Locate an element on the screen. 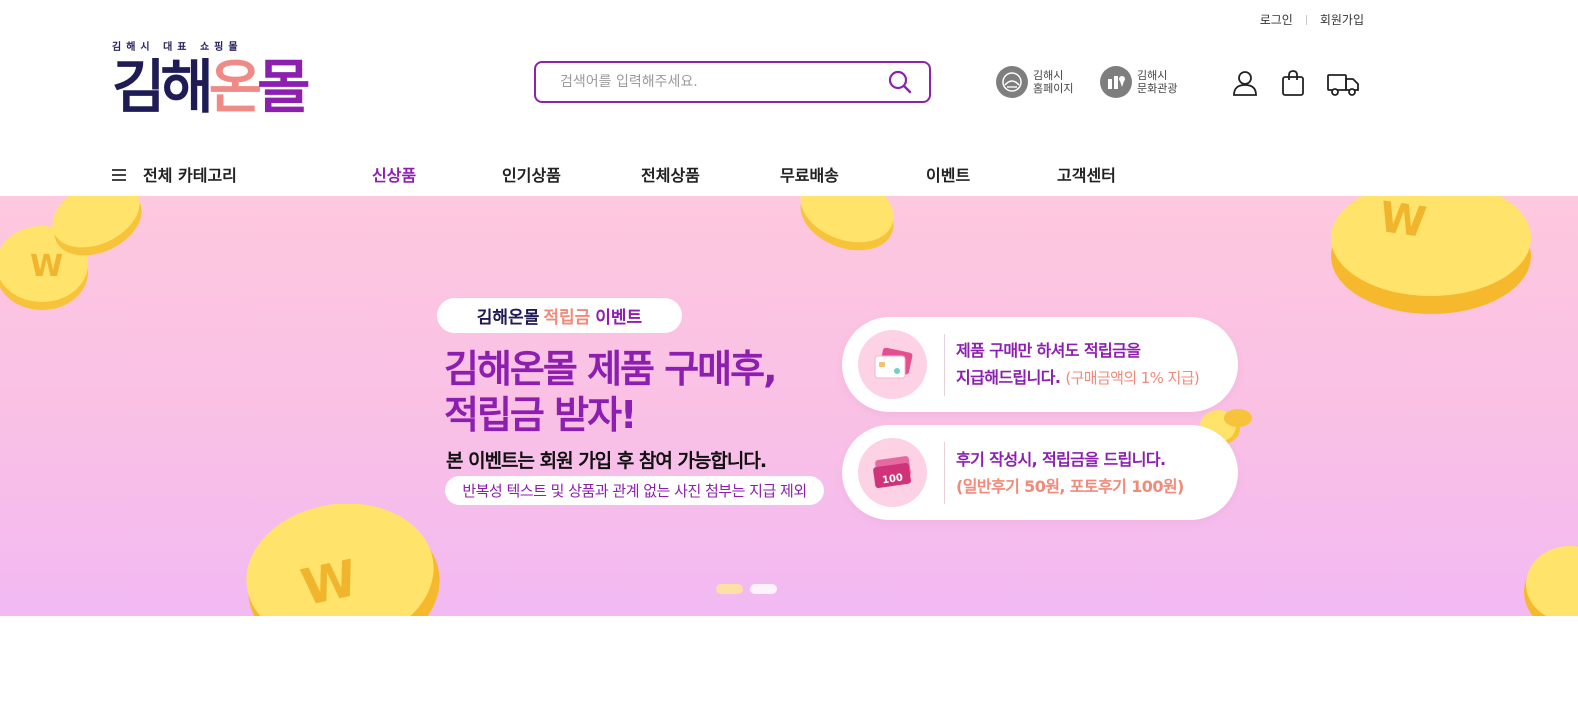 This screenshot has height=726, width=1578. event-tag: 김해온몰 적립금 이벤트 is located at coordinates (559, 315).